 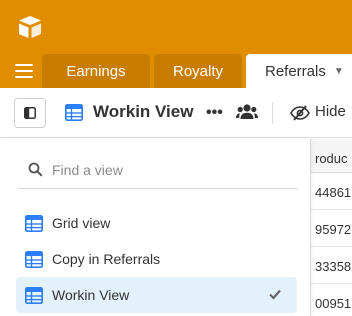 I want to click on toolbar-divider, so click(x=272, y=113).